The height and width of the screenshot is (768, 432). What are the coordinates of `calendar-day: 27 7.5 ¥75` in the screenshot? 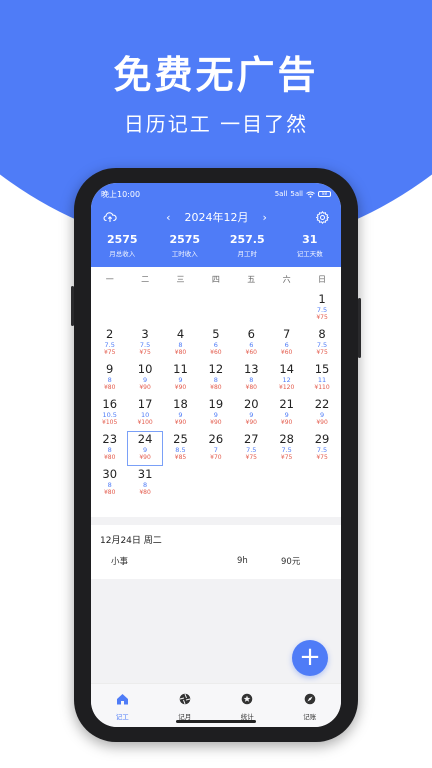 It's located at (251, 448).